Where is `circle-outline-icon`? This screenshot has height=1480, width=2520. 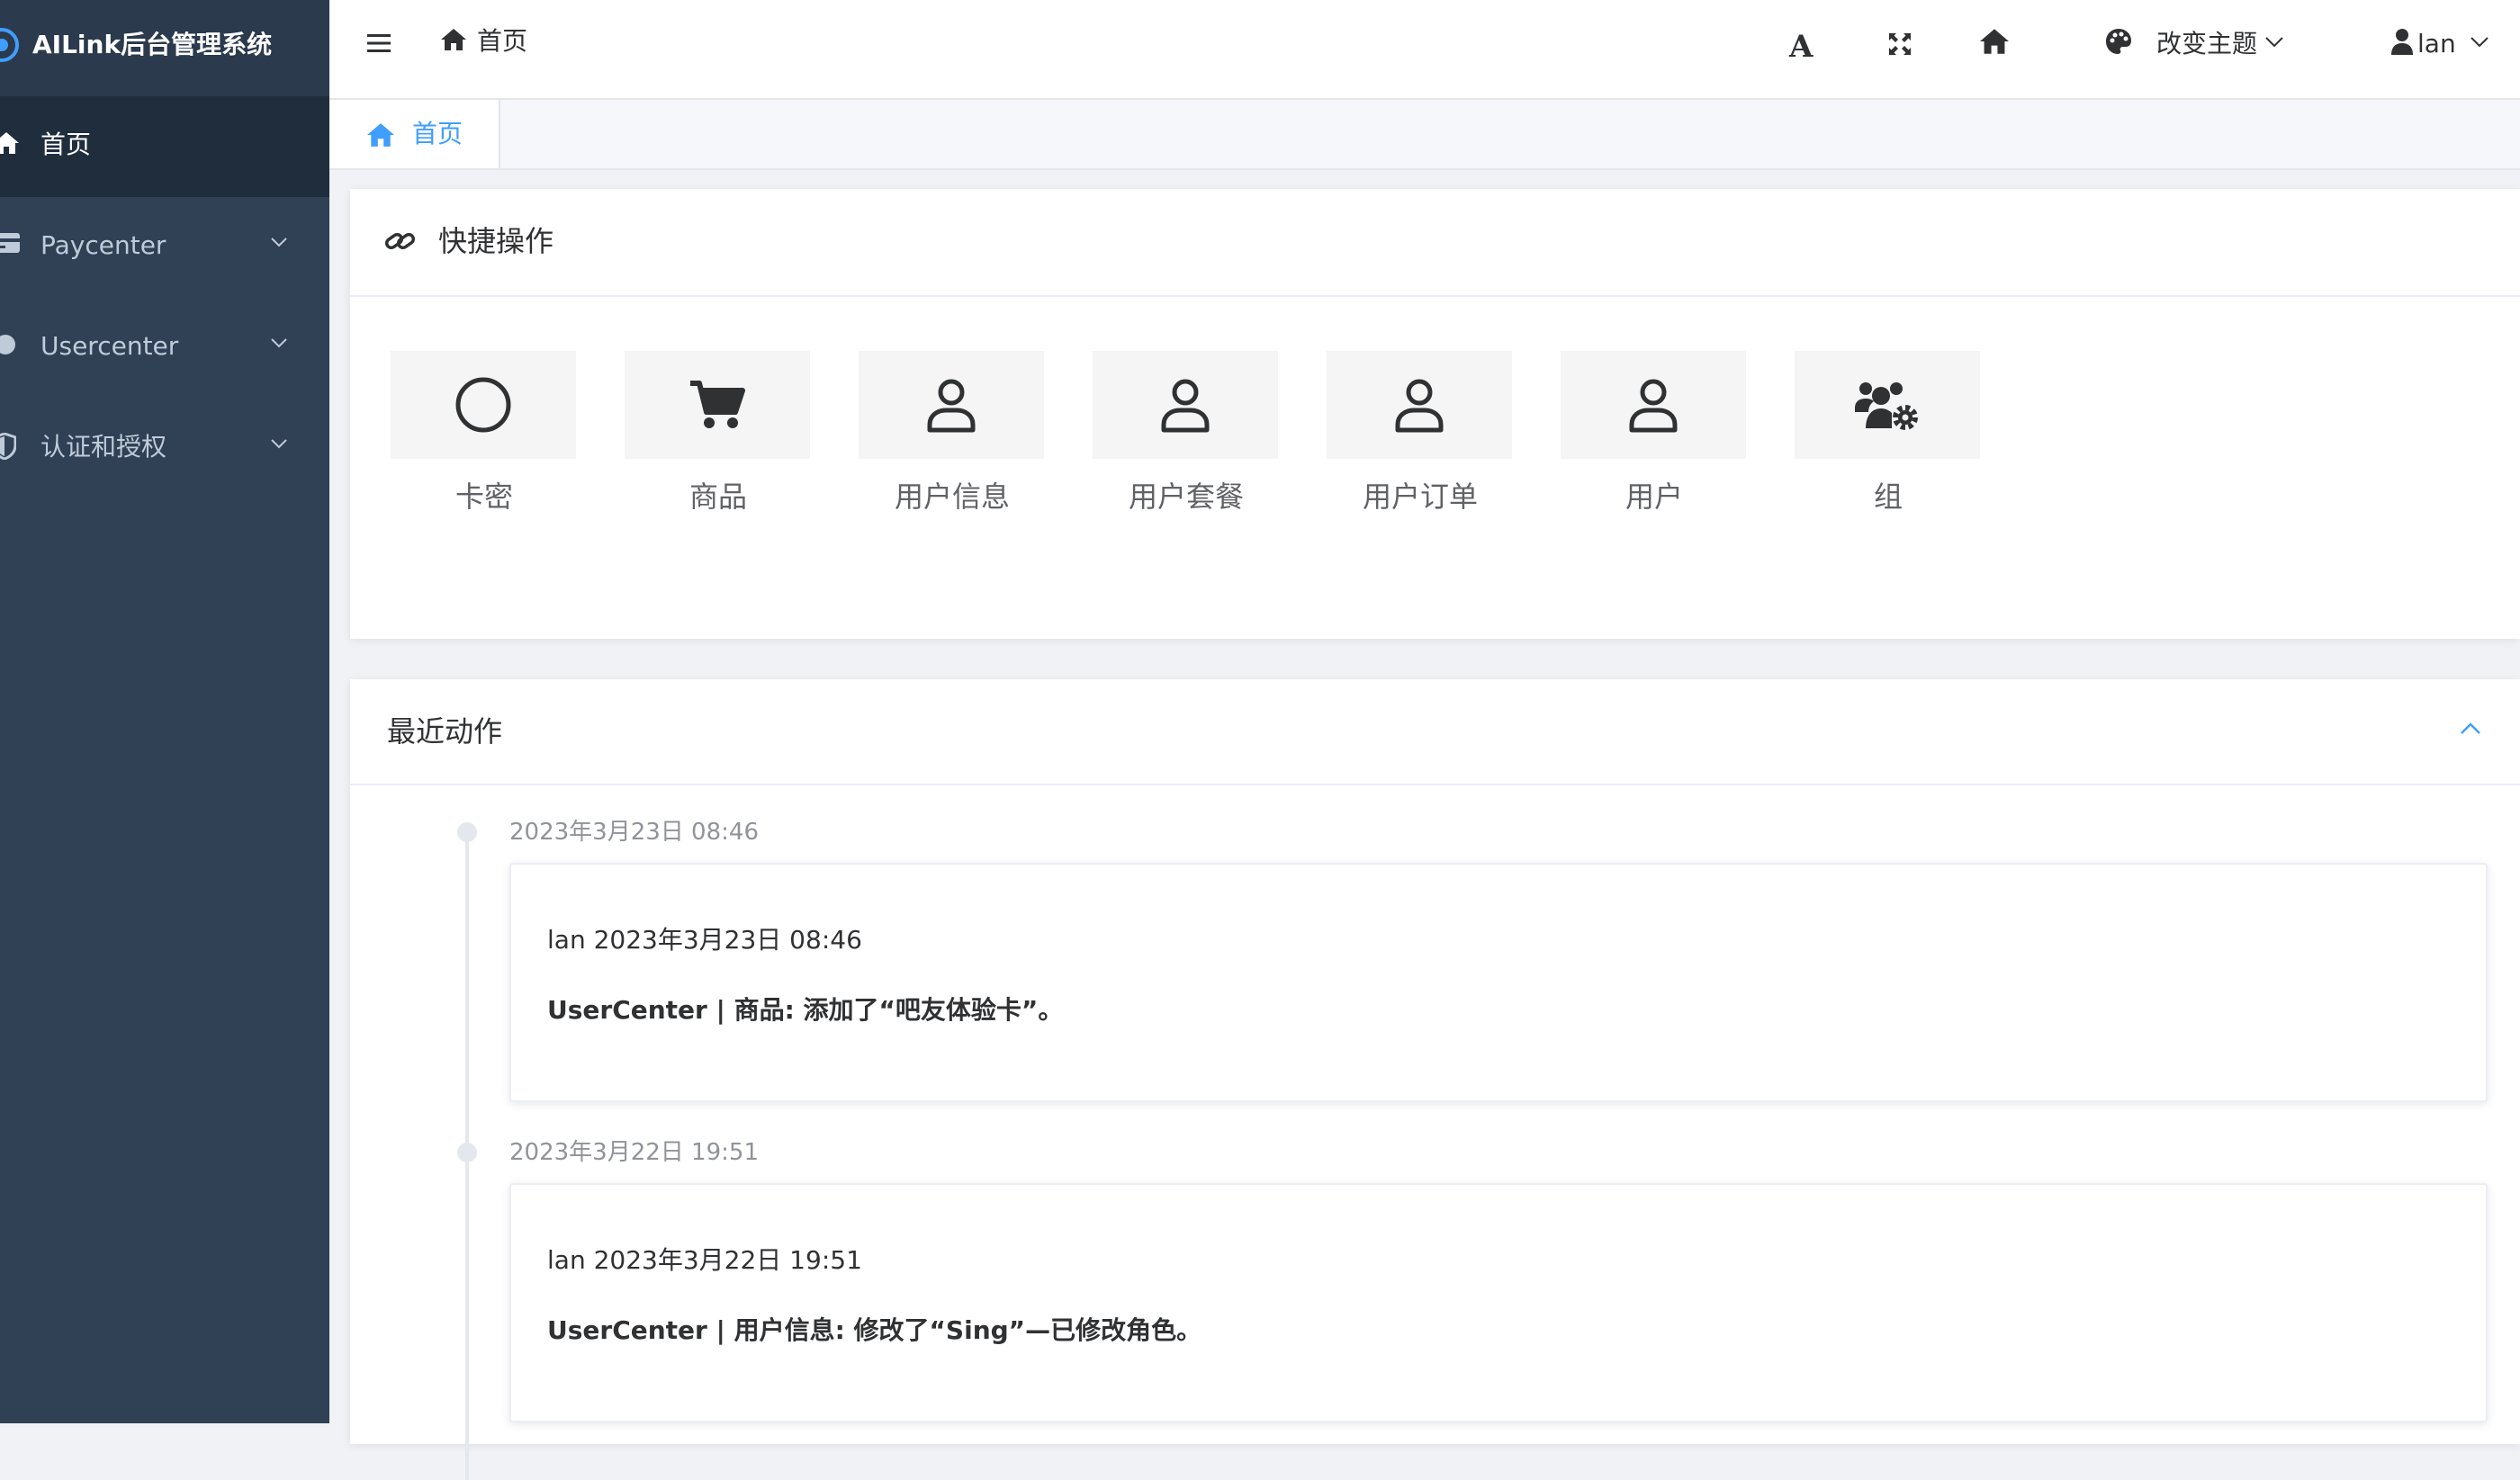
circle-outline-icon is located at coordinates (483, 405).